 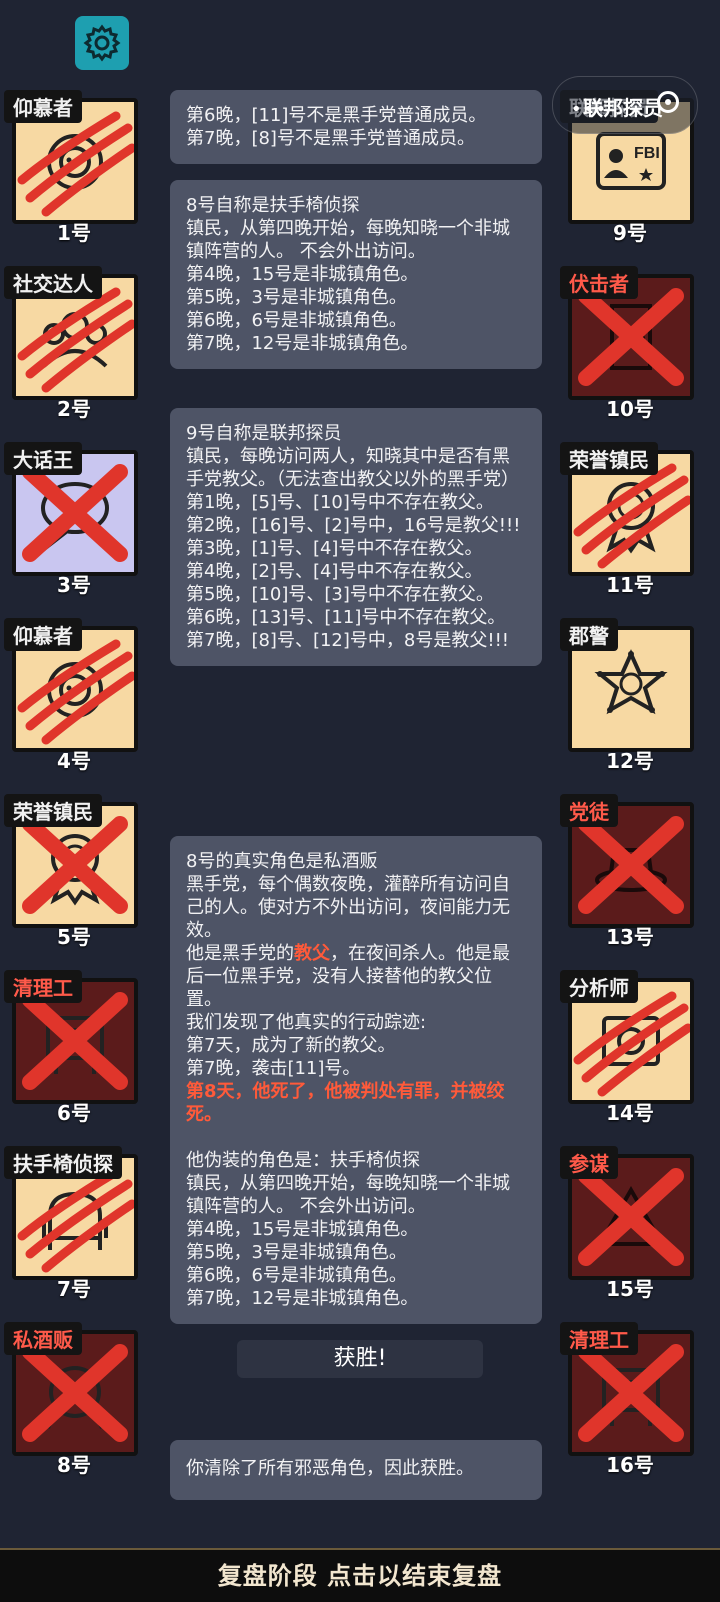 What do you see at coordinates (630, 343) in the screenshot?
I see `player-slot: 伏击者 10号` at bounding box center [630, 343].